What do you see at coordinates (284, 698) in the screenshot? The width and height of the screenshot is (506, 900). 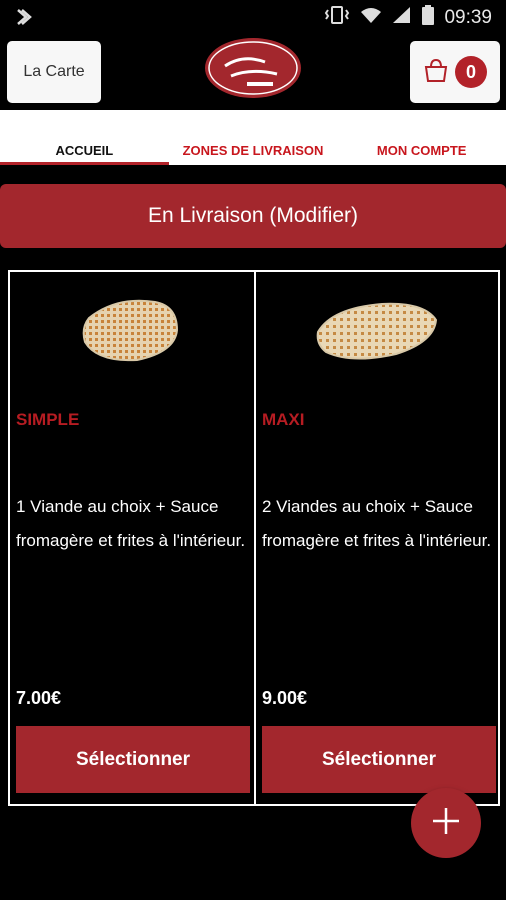 I see `product-price: 9.00€` at bounding box center [284, 698].